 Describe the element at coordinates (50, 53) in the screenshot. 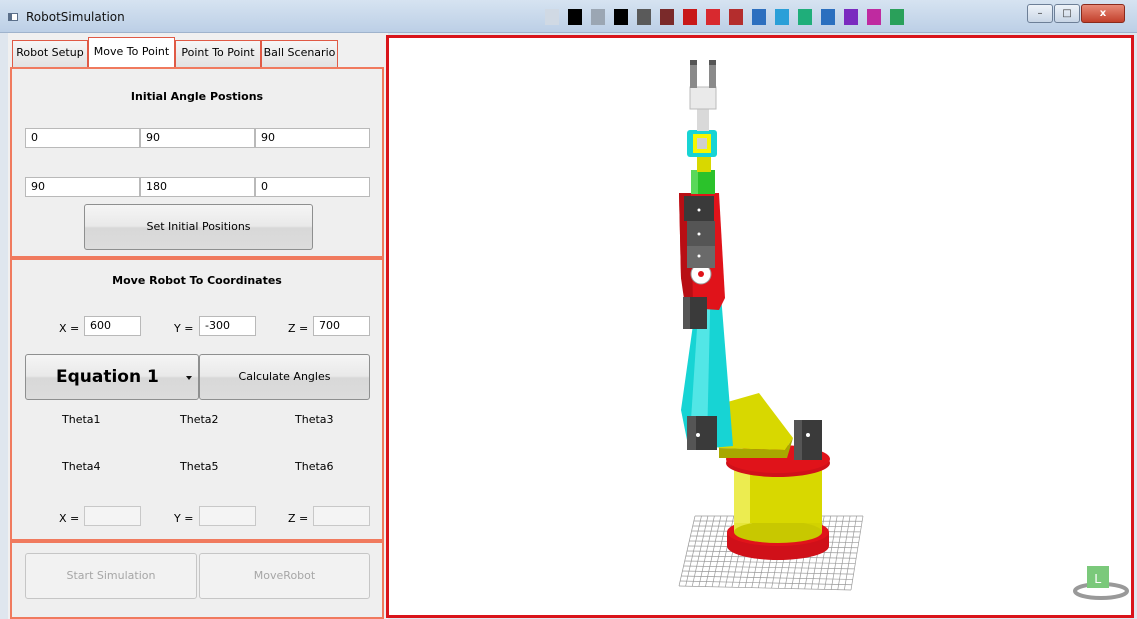

I see `tab-robot-setup: Robot Setup` at that location.